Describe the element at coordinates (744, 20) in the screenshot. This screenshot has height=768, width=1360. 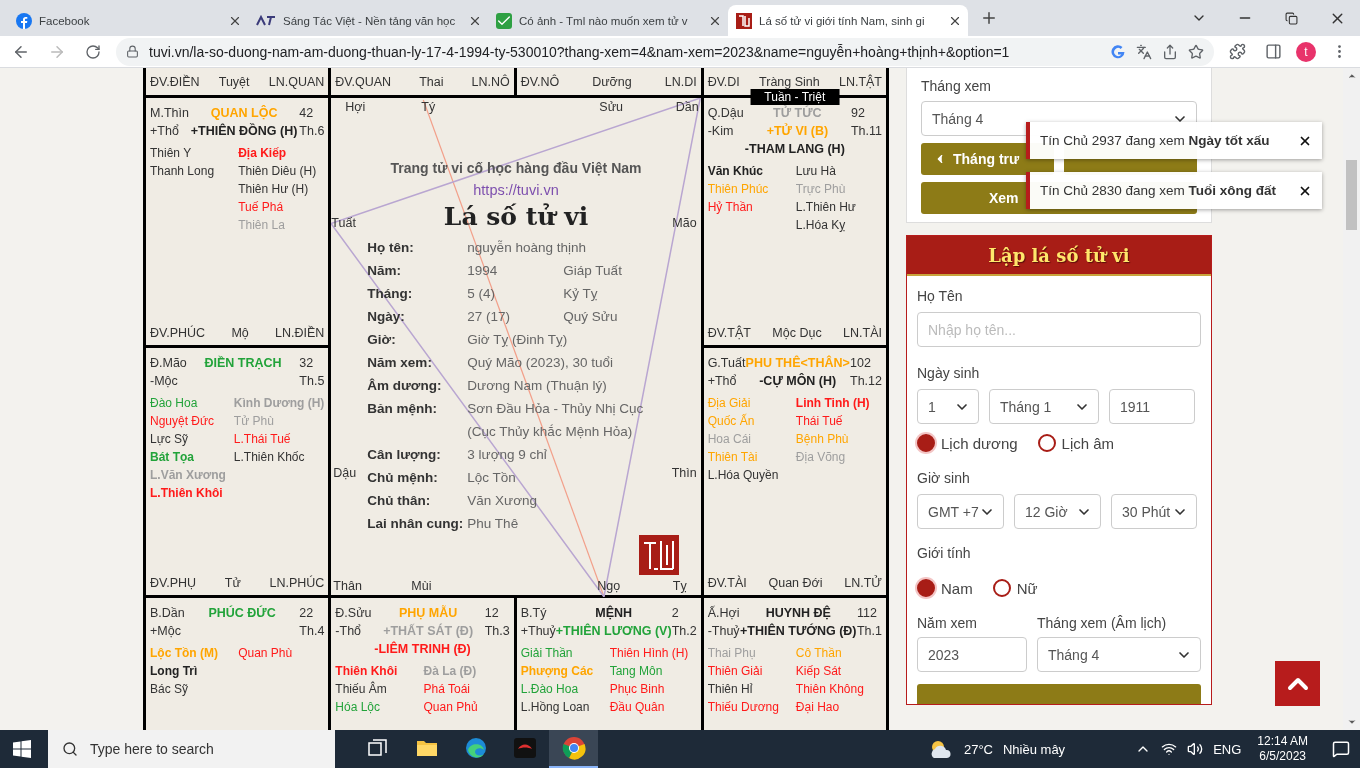
I see `seal-icon` at that location.